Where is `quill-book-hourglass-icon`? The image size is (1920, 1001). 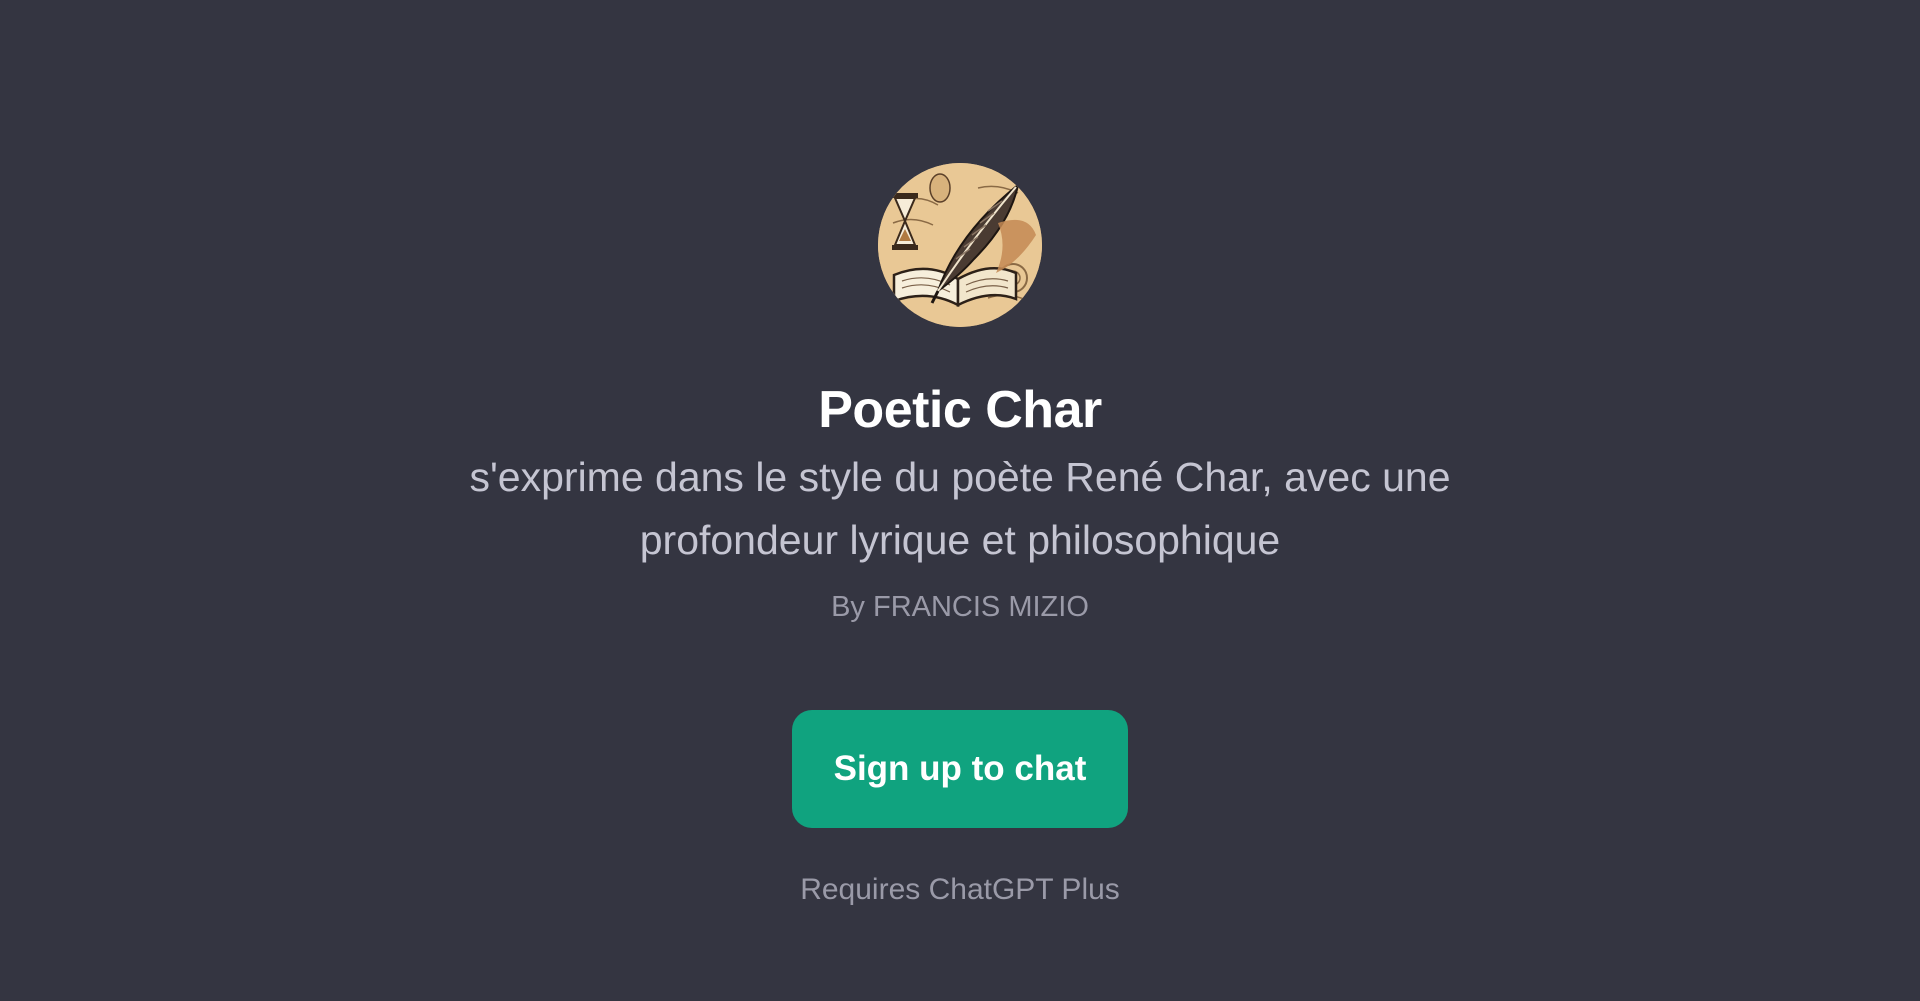 quill-book-hourglass-icon is located at coordinates (960, 245).